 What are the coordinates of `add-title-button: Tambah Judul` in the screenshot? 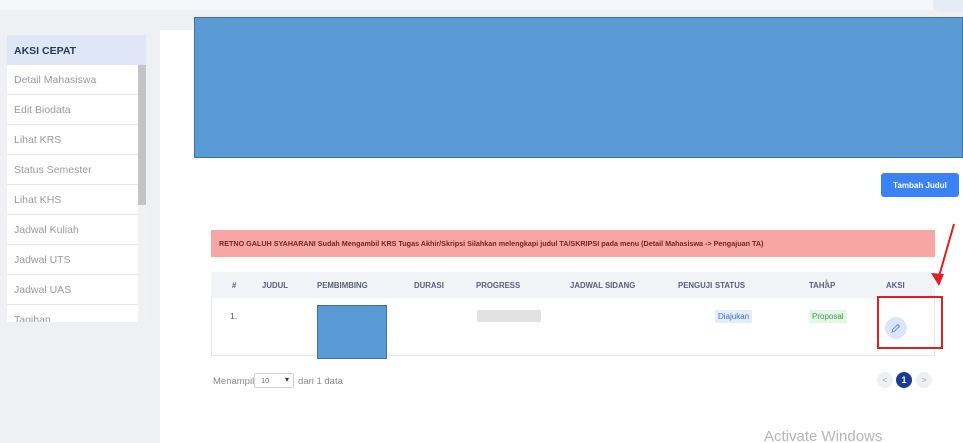 It's located at (920, 185).